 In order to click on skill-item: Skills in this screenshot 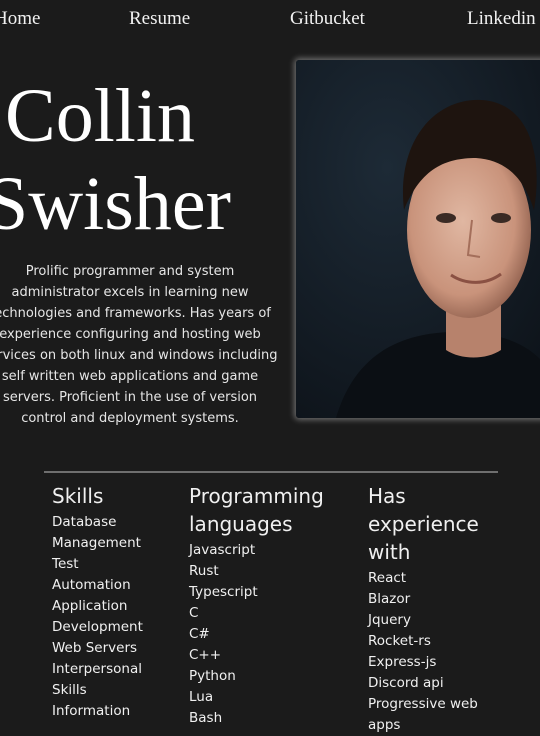, I will do `click(69, 690)`.